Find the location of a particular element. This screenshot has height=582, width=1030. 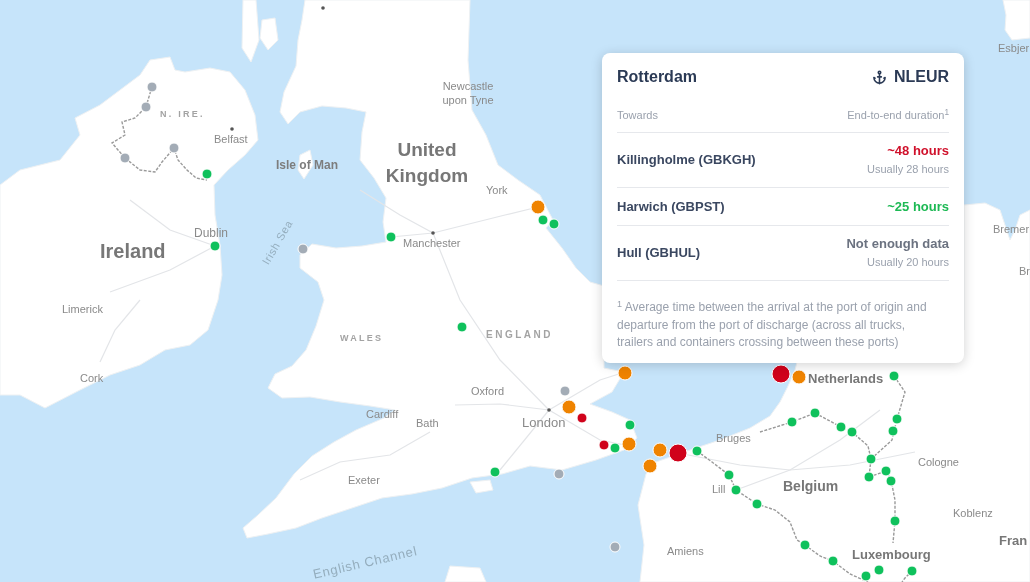

sea-label: English Channel is located at coordinates (365, 562).